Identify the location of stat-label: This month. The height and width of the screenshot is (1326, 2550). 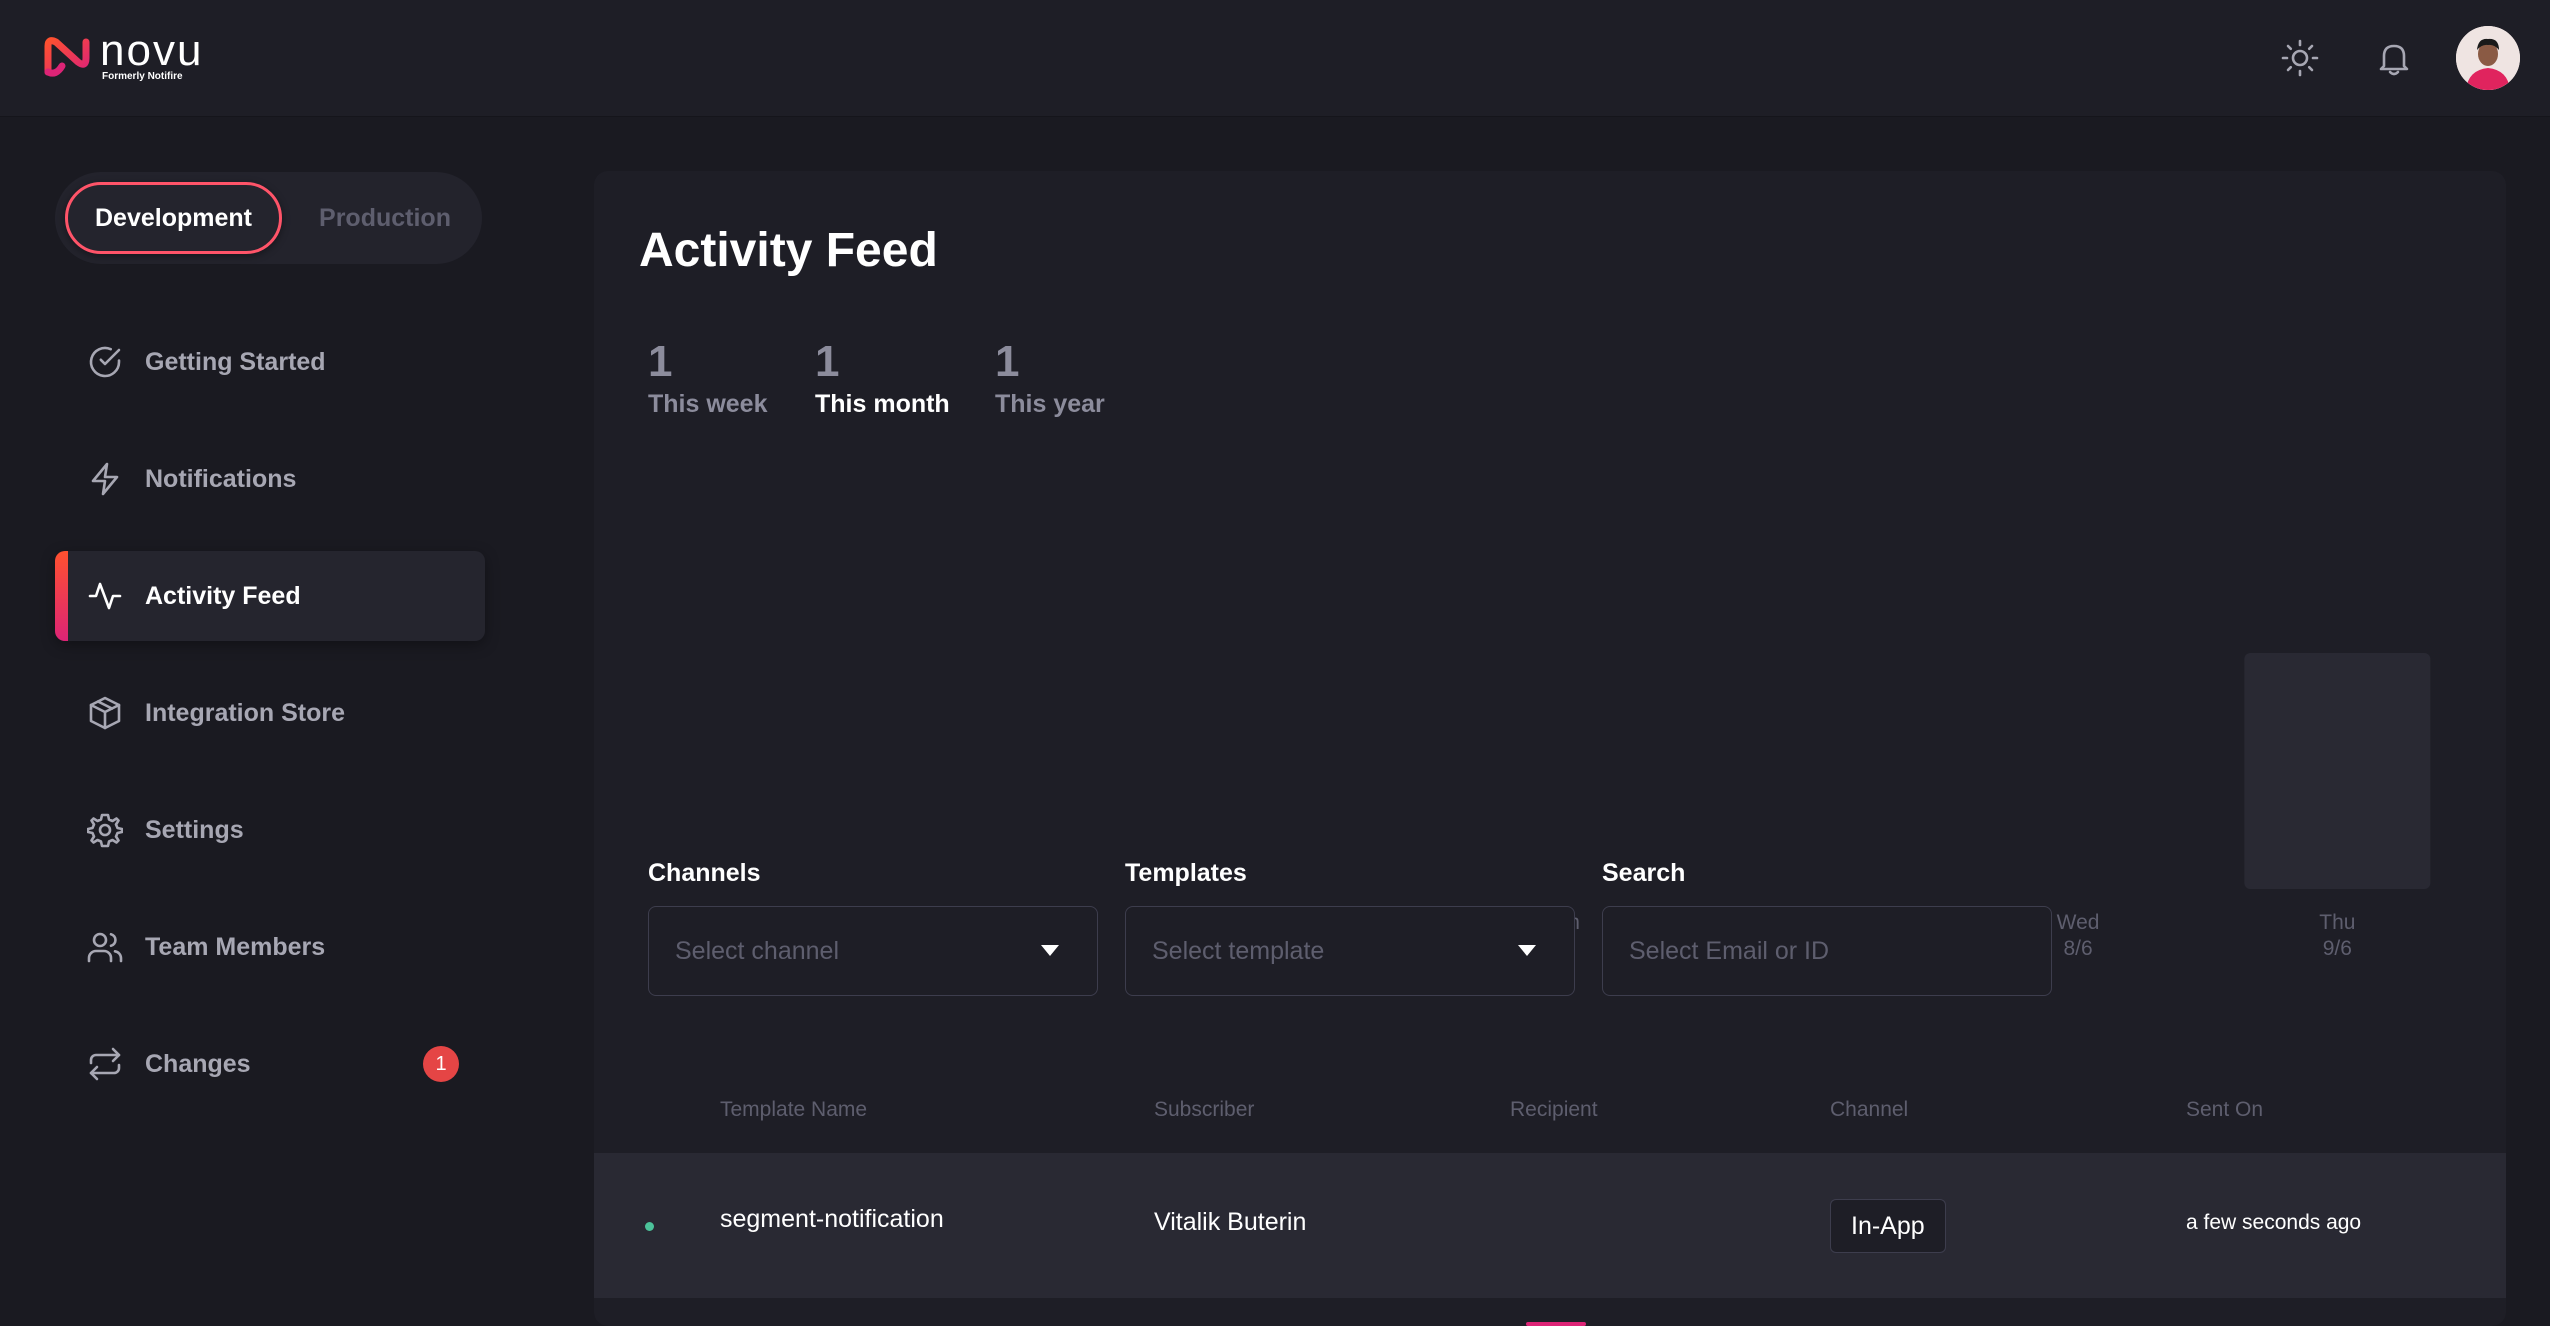
(882, 404).